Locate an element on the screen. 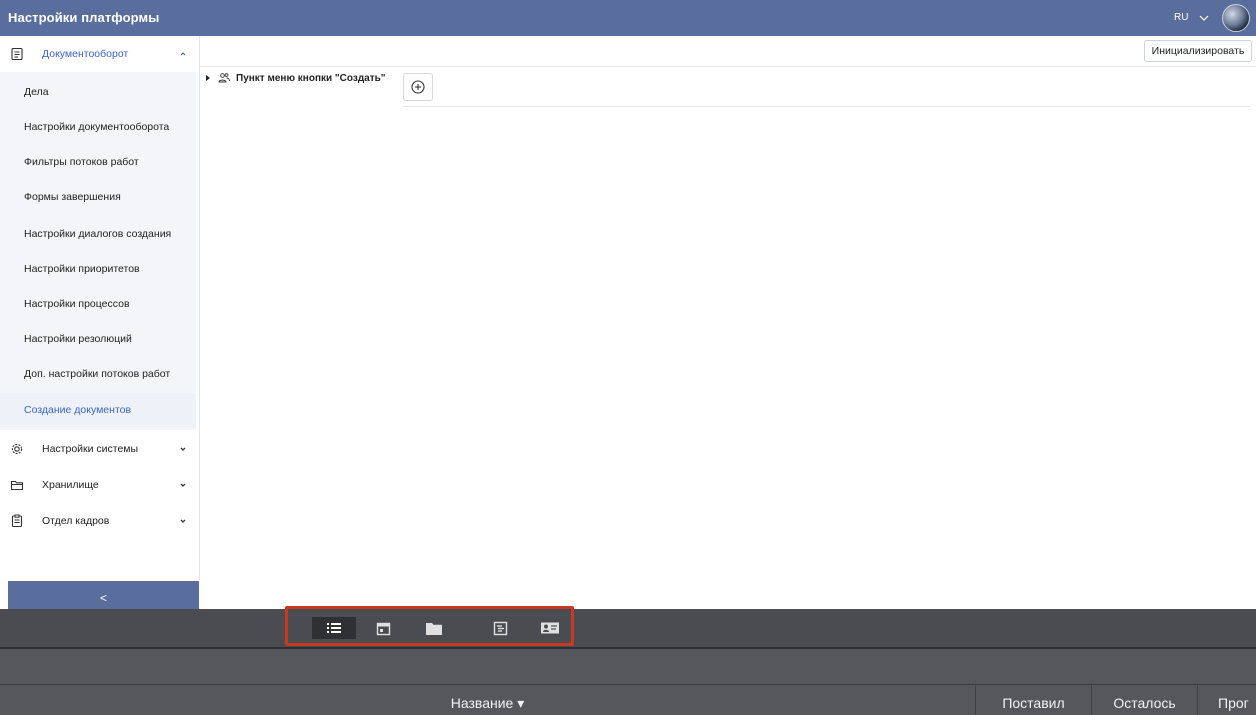 This screenshot has width=1256, height=715. plus-circle-icon is located at coordinates (418, 87).